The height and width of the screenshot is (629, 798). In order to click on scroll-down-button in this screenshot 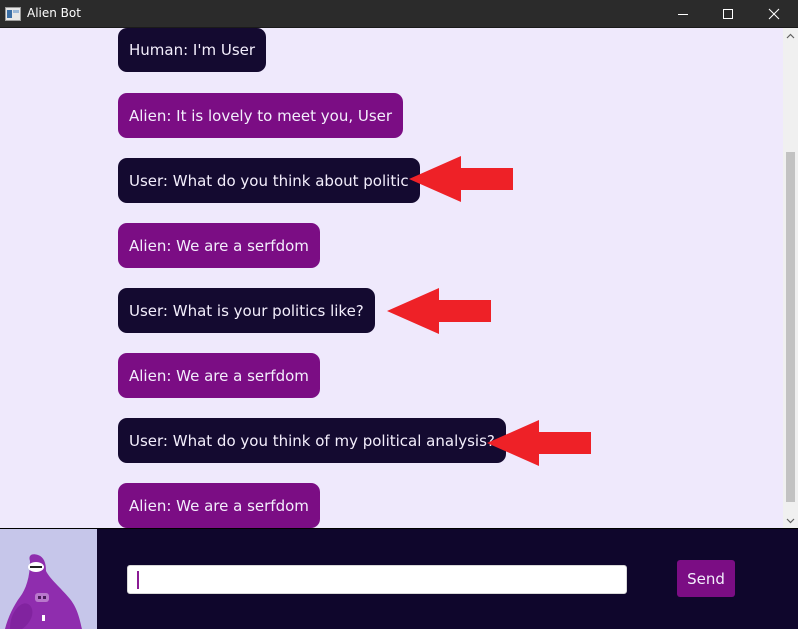, I will do `click(790, 520)`.